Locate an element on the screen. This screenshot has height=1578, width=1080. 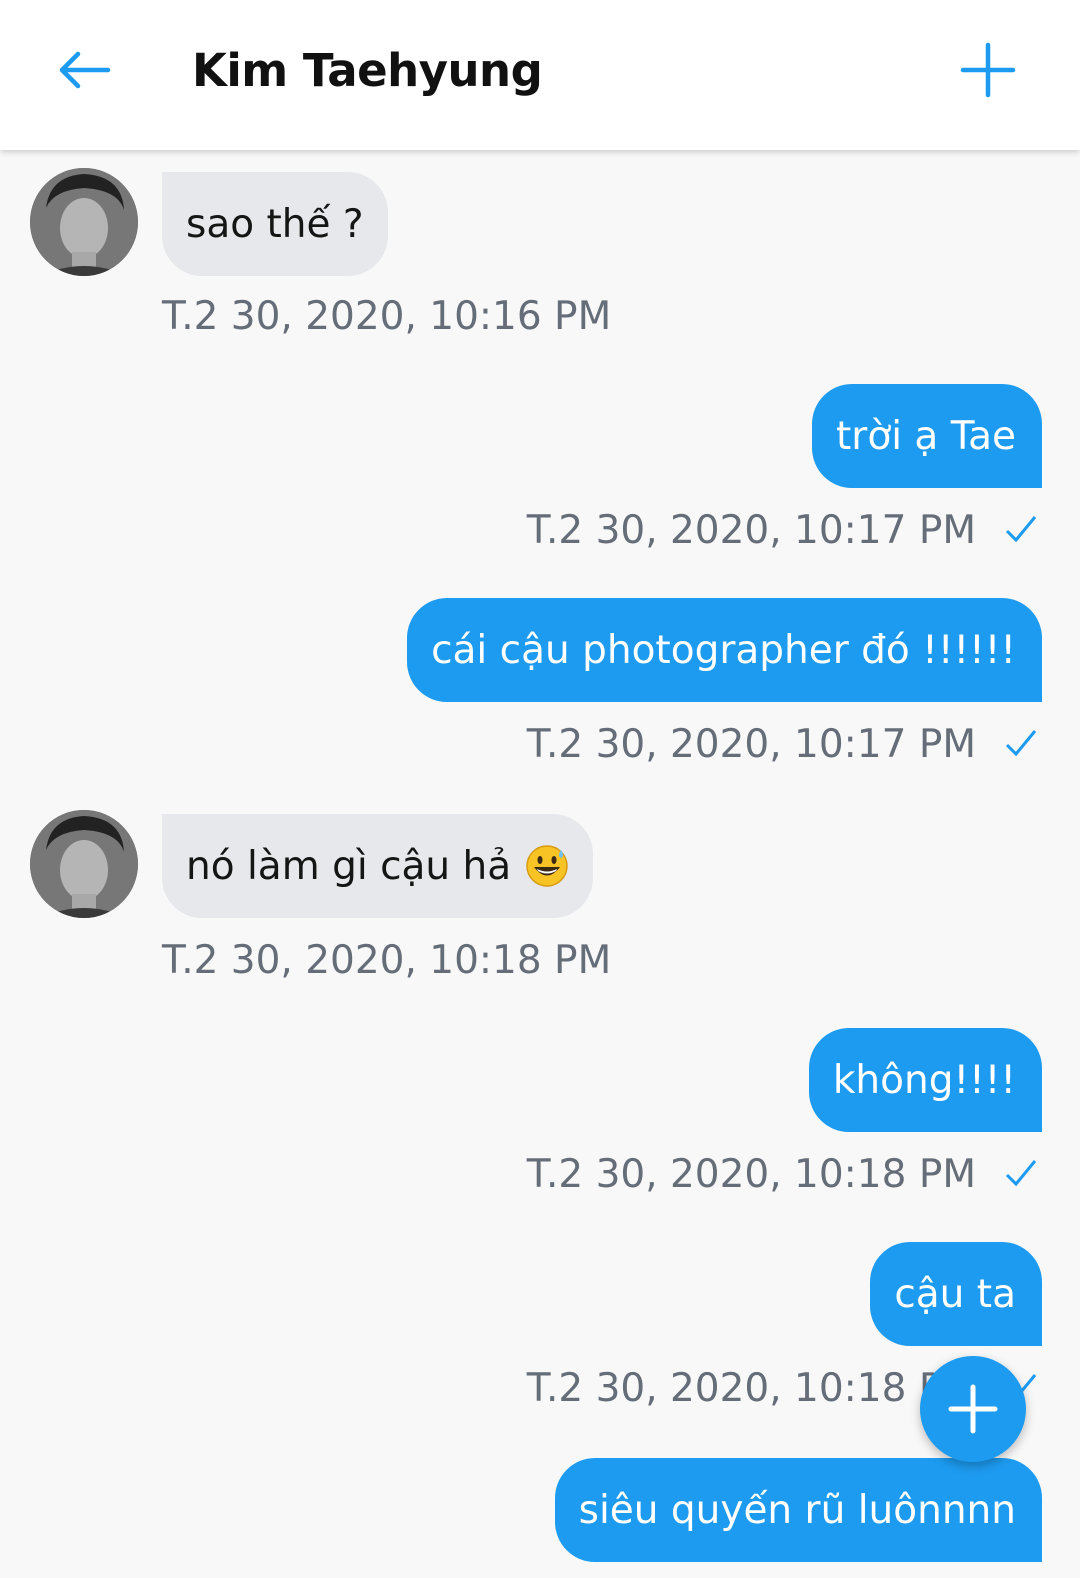
message-bubble: cậu ta is located at coordinates (956, 1294).